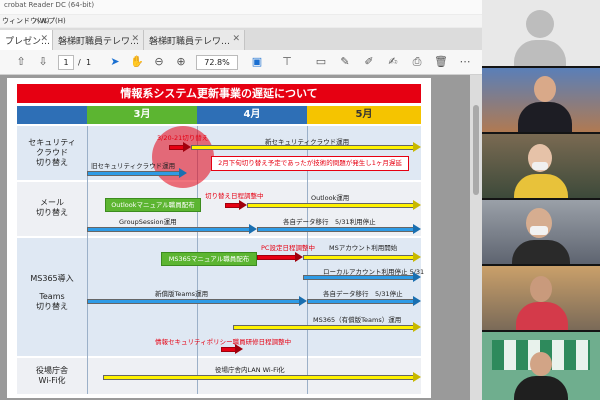 The image size is (600, 400). What do you see at coordinates (52, 292) in the screenshot?
I see `row-label-ms365: MS365導入 Teams 切り替え` at bounding box center [52, 292].